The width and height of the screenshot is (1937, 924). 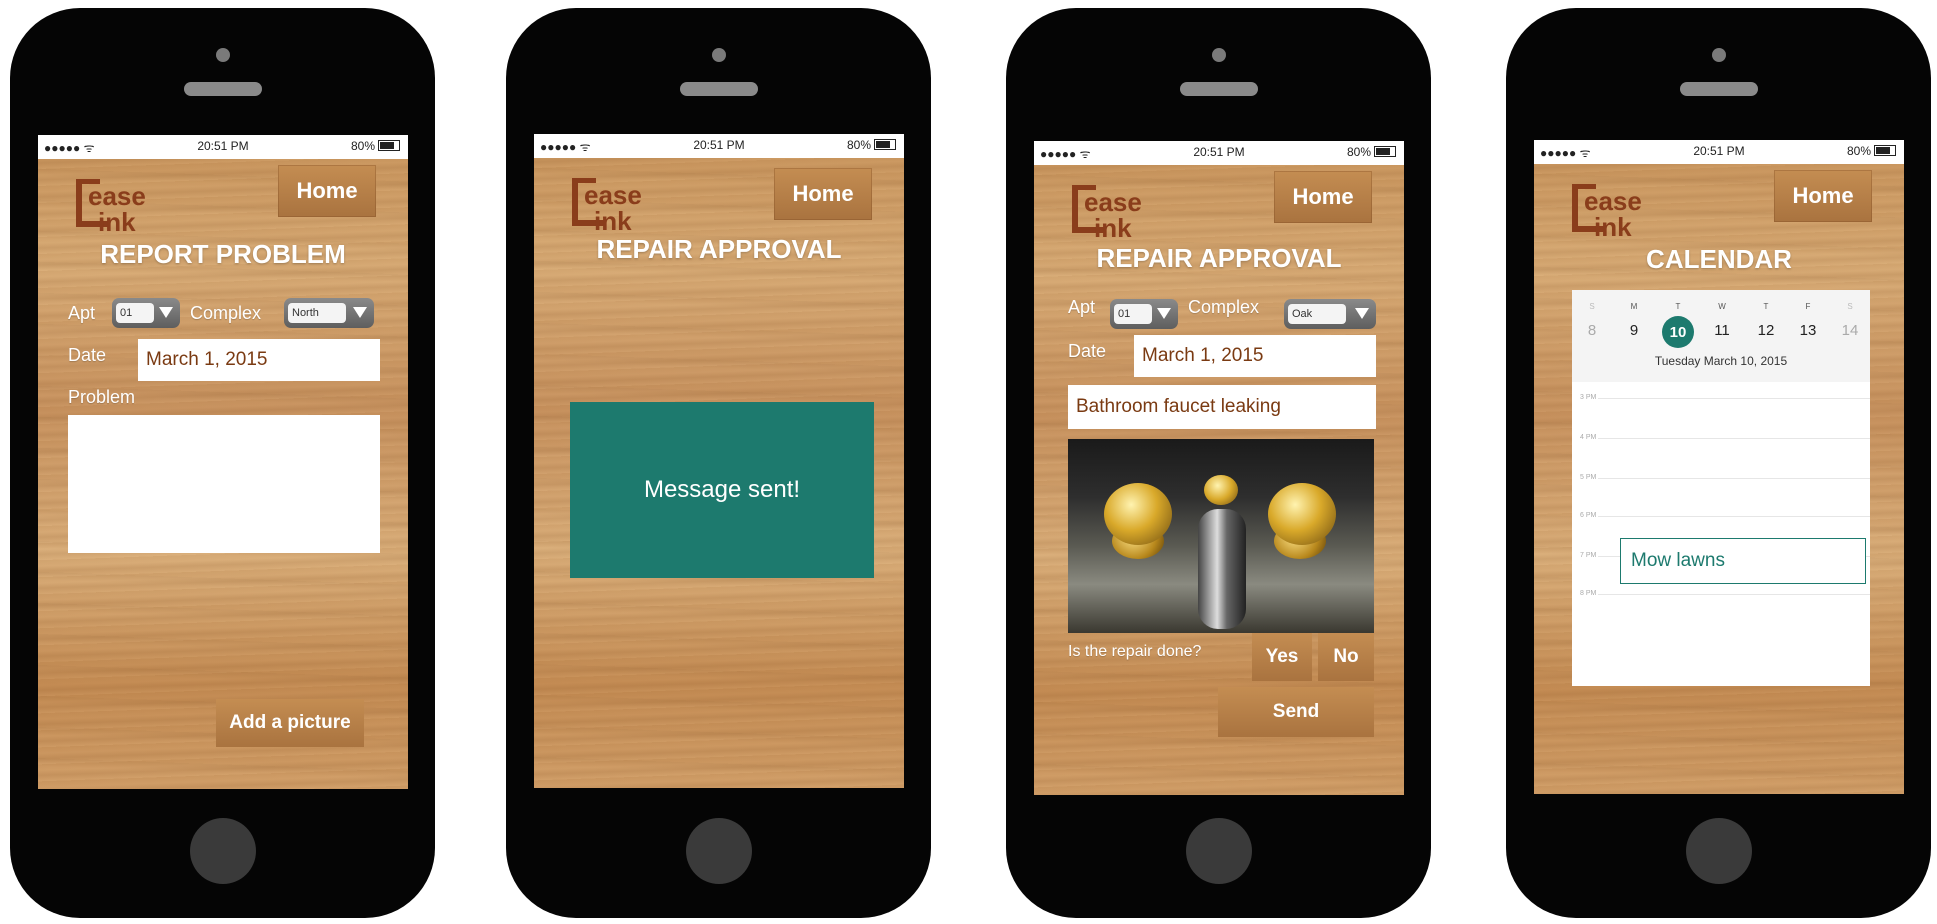 What do you see at coordinates (1135, 651) in the screenshot?
I see `repair-question: Is the repair done?` at bounding box center [1135, 651].